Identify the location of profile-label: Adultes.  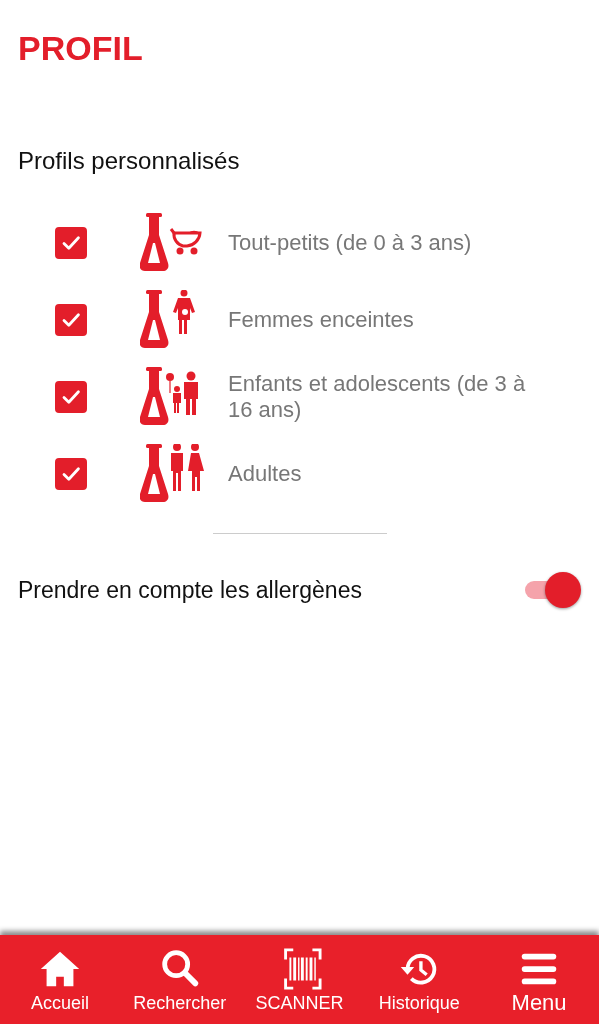
(265, 474).